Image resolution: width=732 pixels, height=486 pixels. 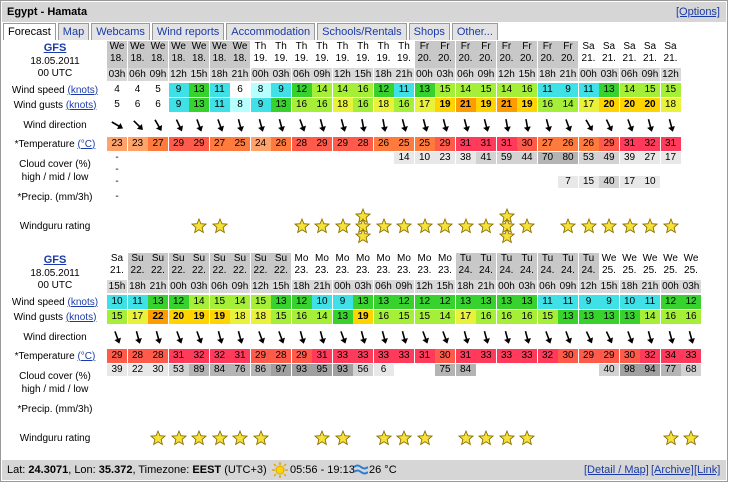 What do you see at coordinates (629, 302) in the screenshot?
I see `wind-speed-cell: 10` at bounding box center [629, 302].